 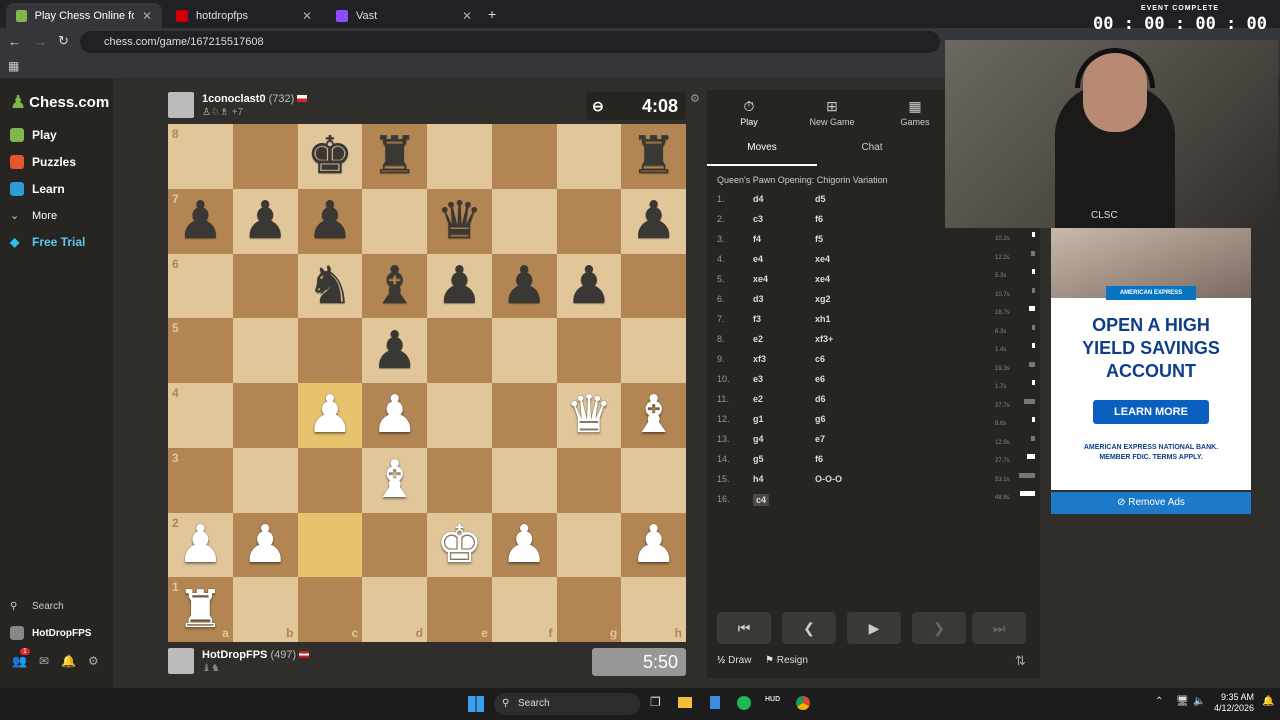 I want to click on next-move-button: ❯, so click(x=939, y=628).